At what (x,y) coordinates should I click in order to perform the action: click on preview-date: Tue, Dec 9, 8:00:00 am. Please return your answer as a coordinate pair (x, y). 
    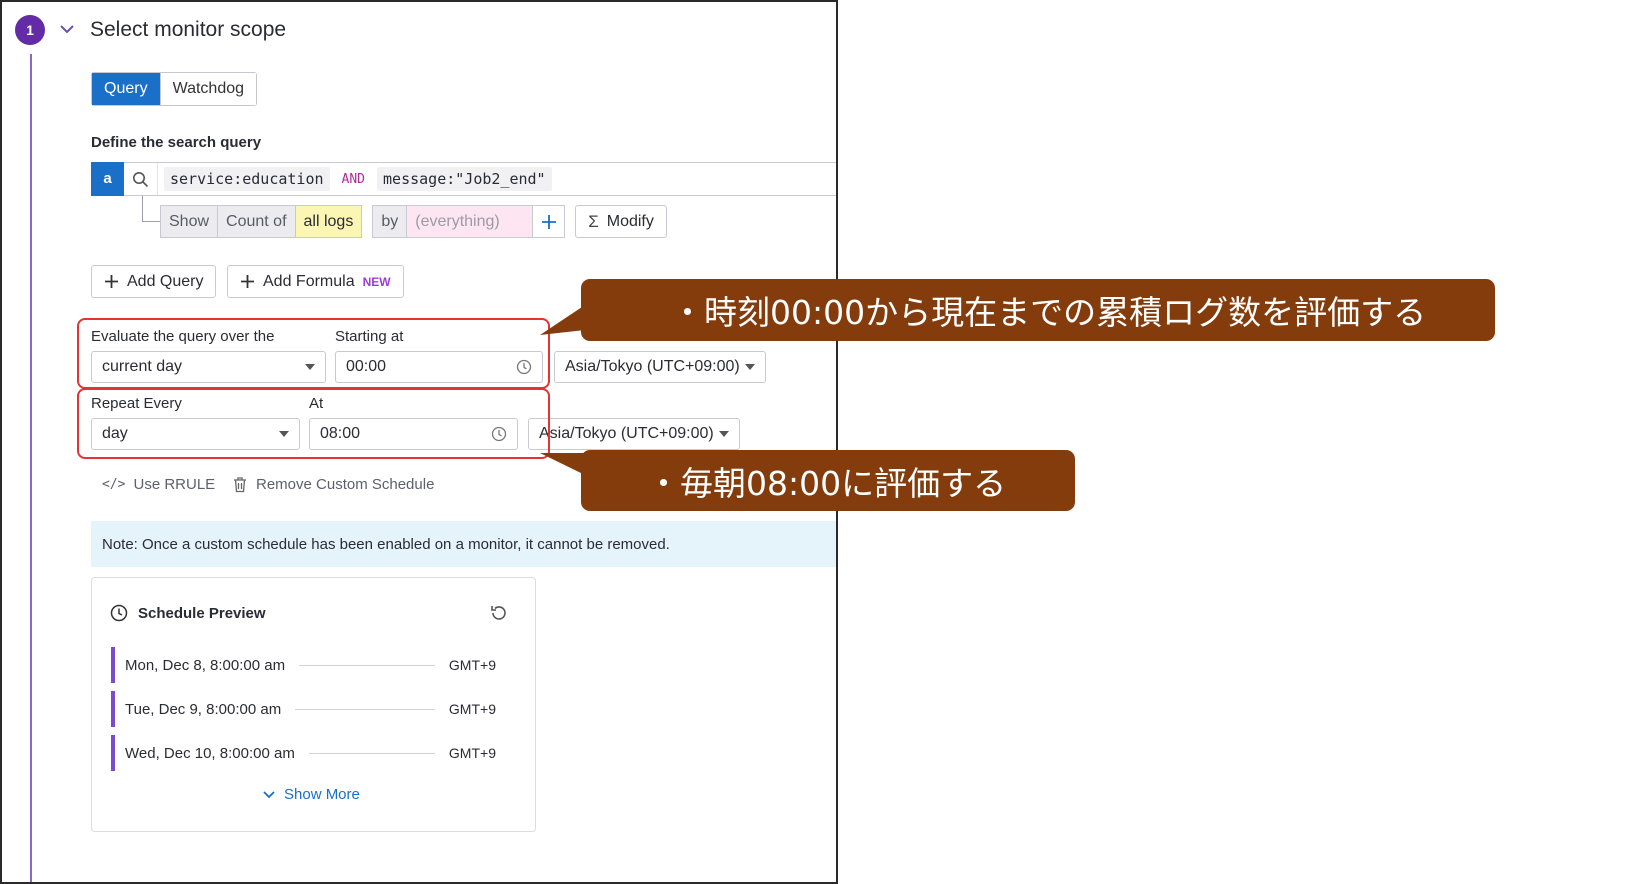
    Looking at the image, I should click on (203, 709).